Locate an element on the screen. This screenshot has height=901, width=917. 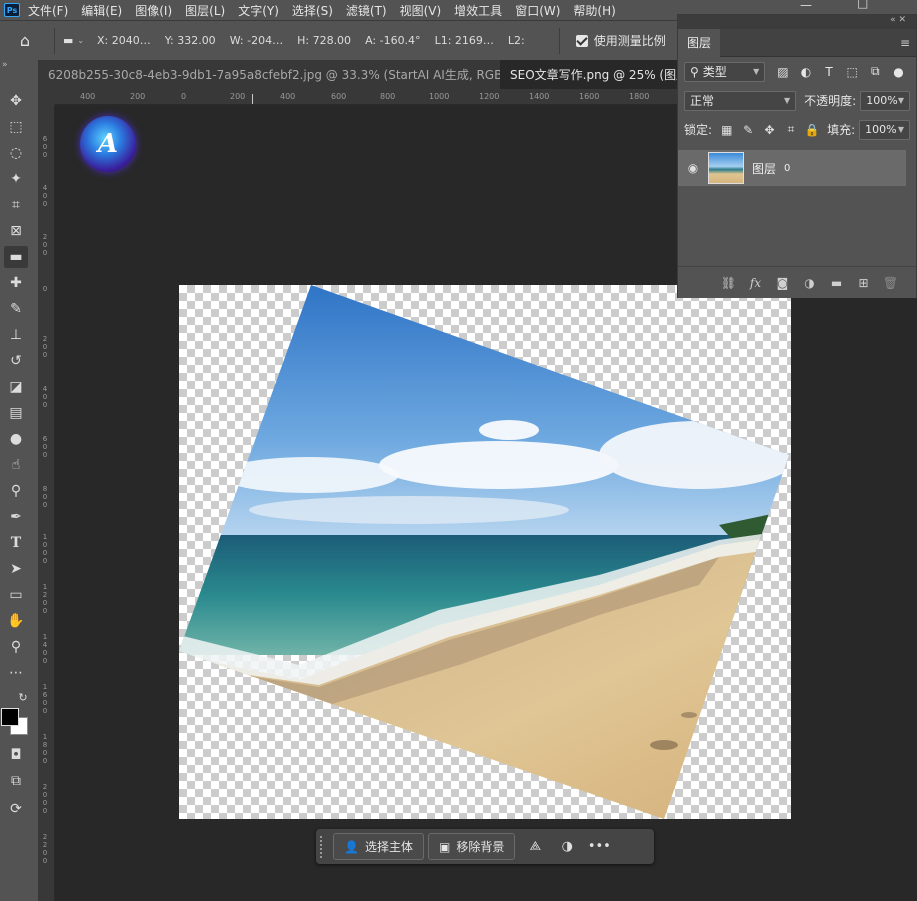
ruler-position-marker is located at coordinates (252, 99).